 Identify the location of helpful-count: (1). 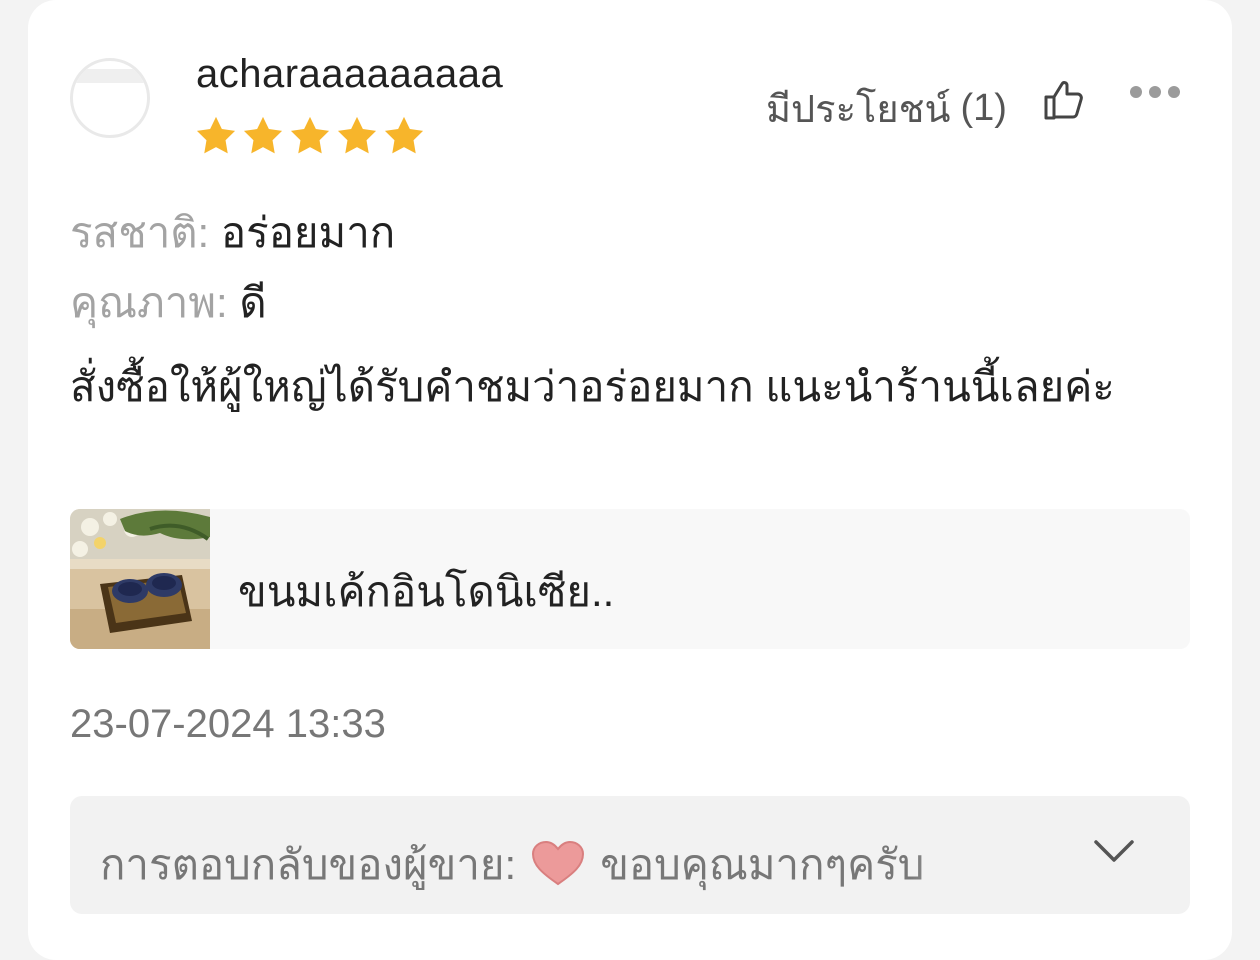
(983, 108).